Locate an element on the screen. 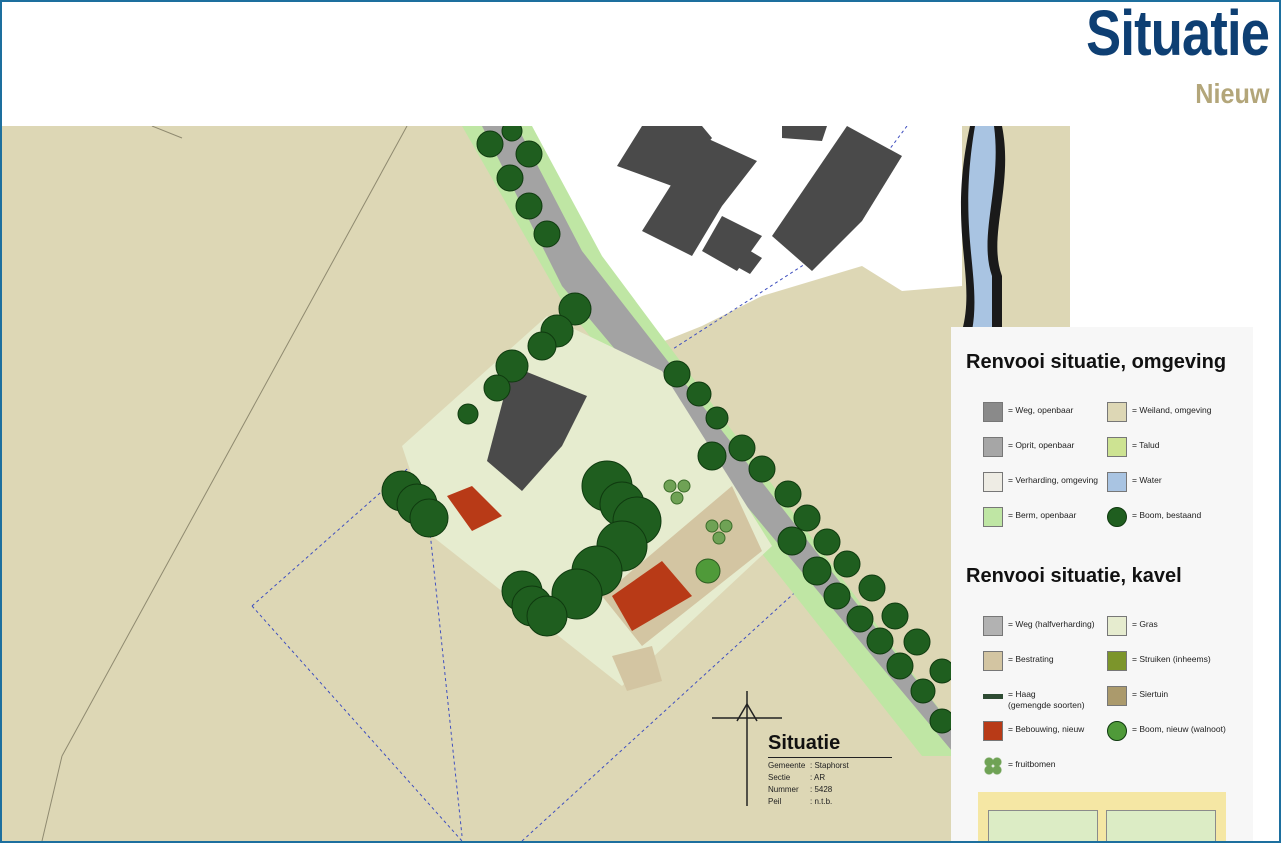  fruit-trees-icon is located at coordinates (993, 766).